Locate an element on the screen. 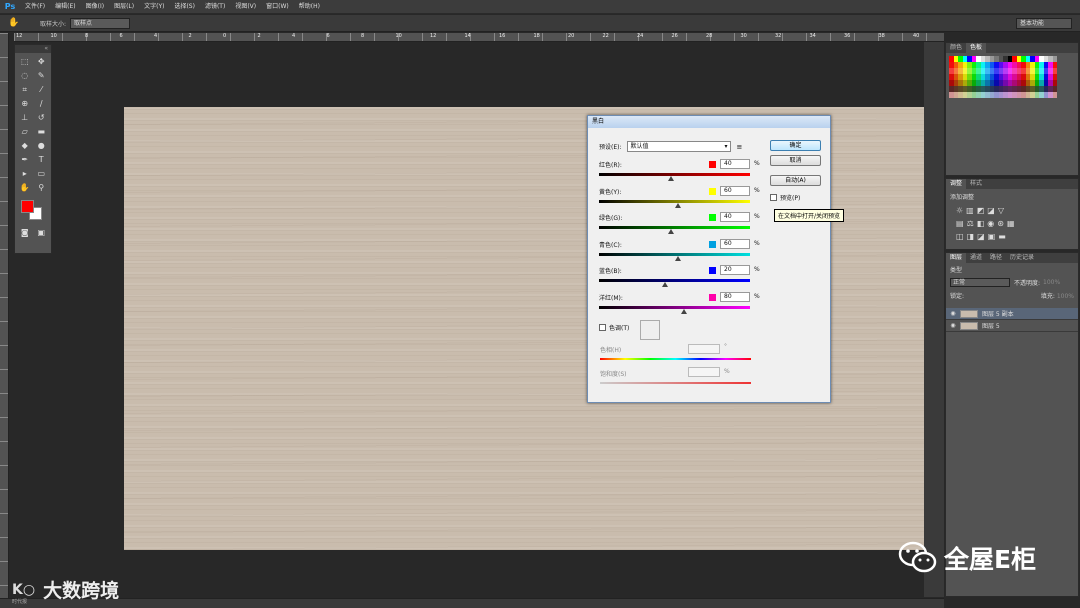  healing-brush-icon: ⊕ is located at coordinates (25, 103).